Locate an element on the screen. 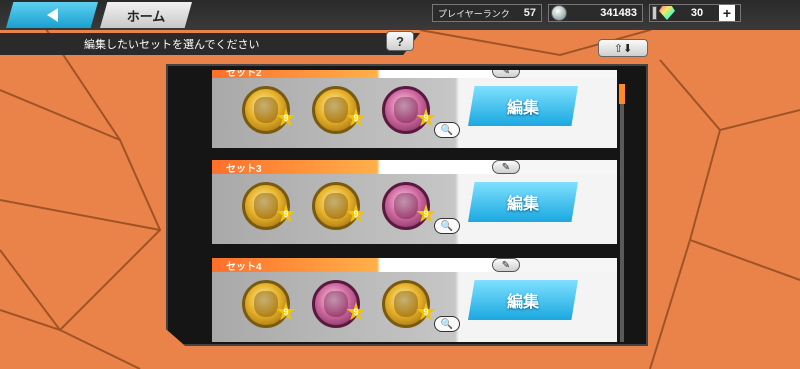 Image resolution: width=800 pixels, height=369 pixels. player-rank: プレイヤーランク 57 is located at coordinates (487, 13).